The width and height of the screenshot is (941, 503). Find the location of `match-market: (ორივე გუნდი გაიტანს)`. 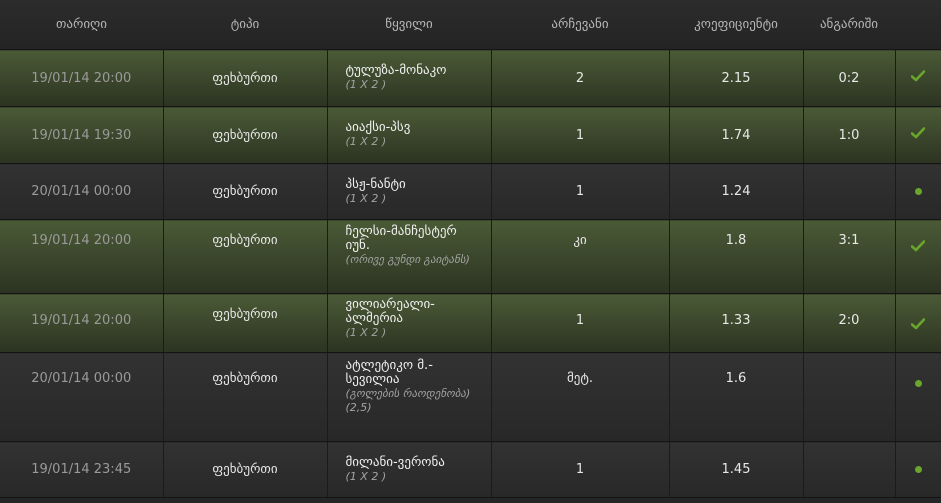

match-market: (ორივე გუნდი გაიტანს) is located at coordinates (407, 259).